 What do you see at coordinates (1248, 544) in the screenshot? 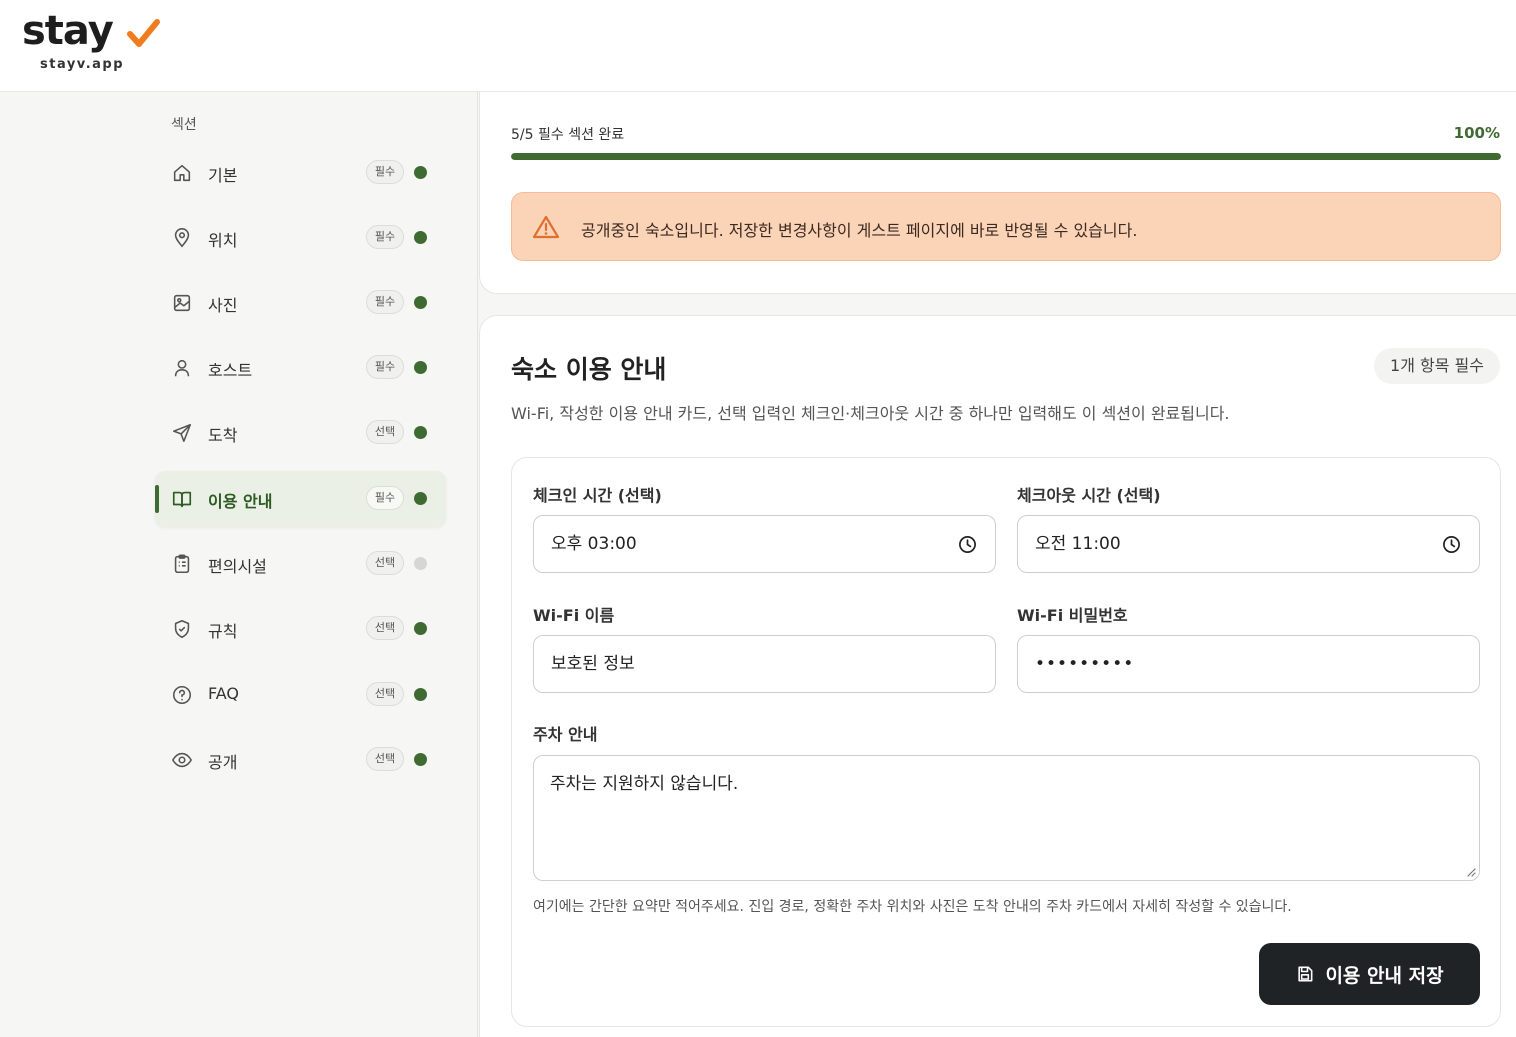
I see `checkout-time-input: 오전 11:00` at bounding box center [1248, 544].